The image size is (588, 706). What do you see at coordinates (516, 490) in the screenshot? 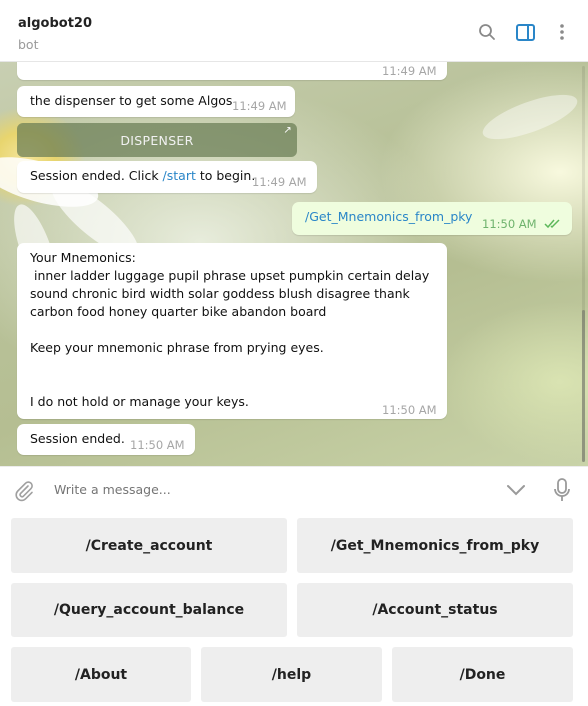
I see `chevron-down-icon` at bounding box center [516, 490].